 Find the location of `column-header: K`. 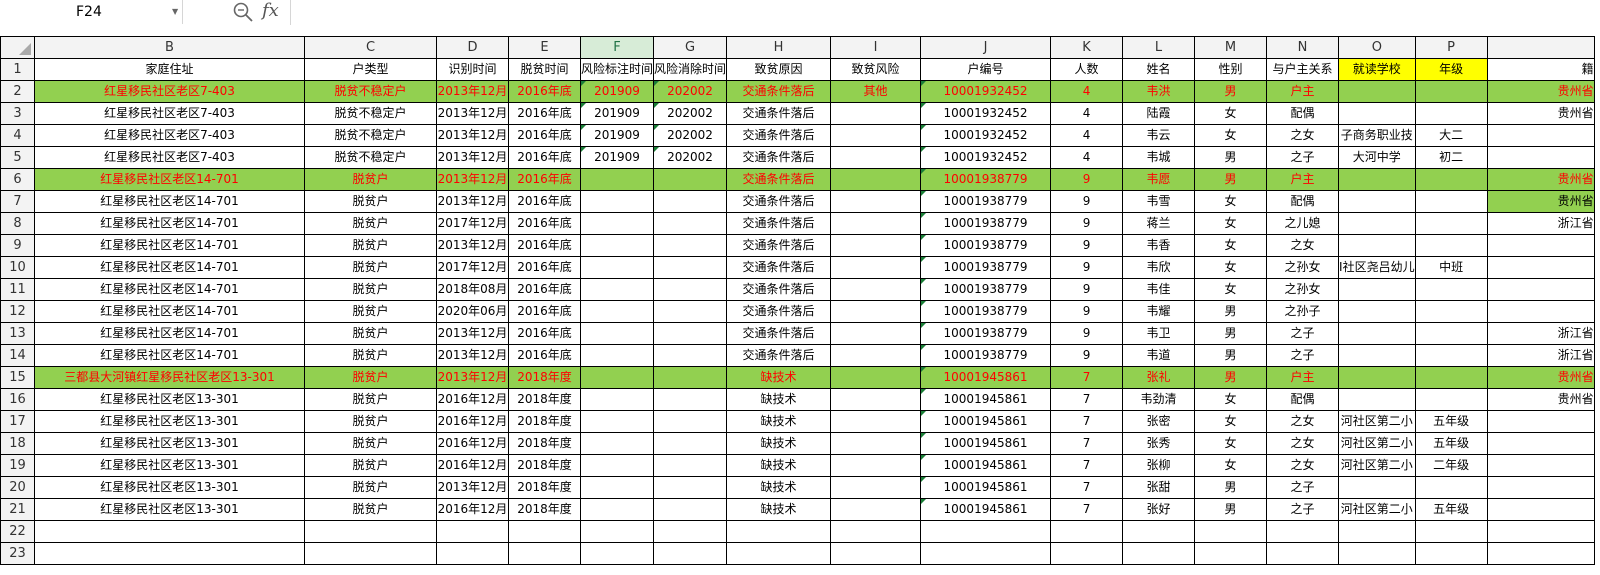

column-header: K is located at coordinates (1087, 47).